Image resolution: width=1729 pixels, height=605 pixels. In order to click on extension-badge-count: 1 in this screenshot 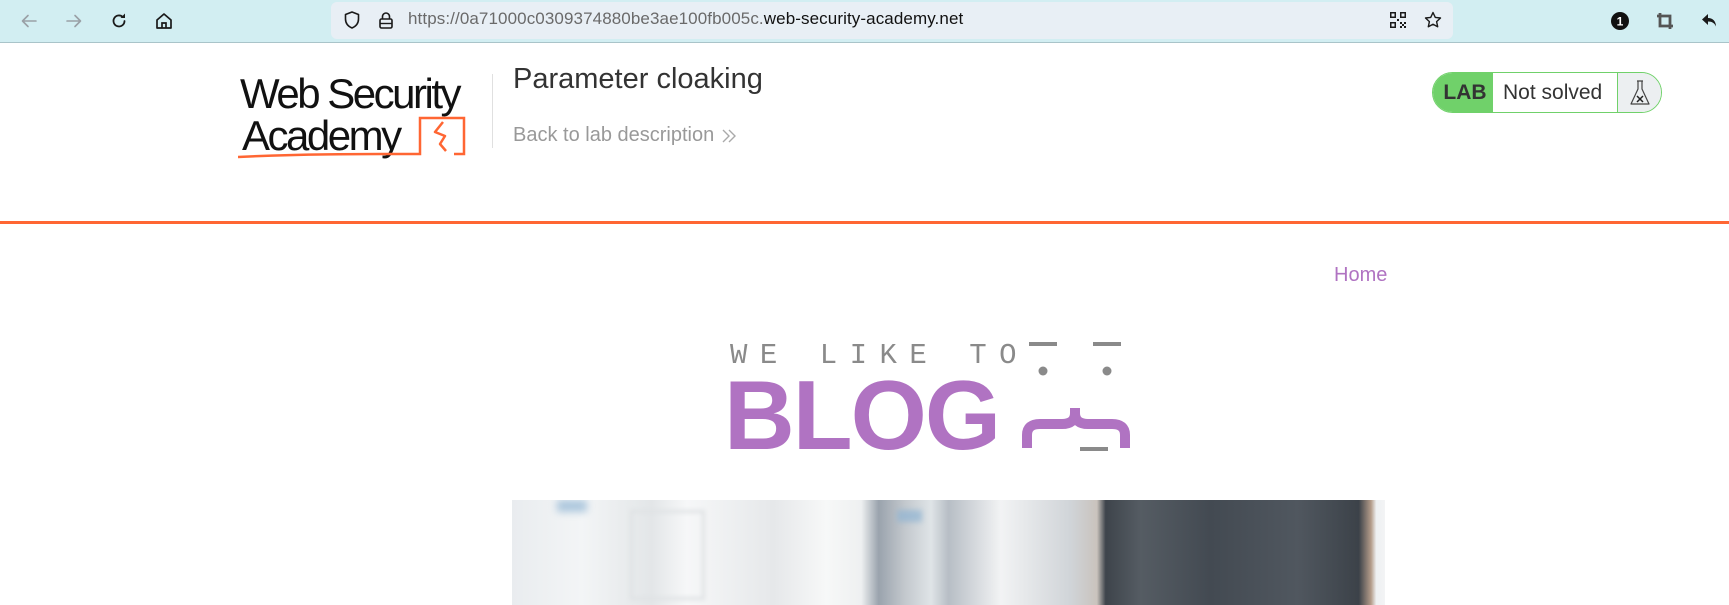, I will do `click(1620, 22)`.